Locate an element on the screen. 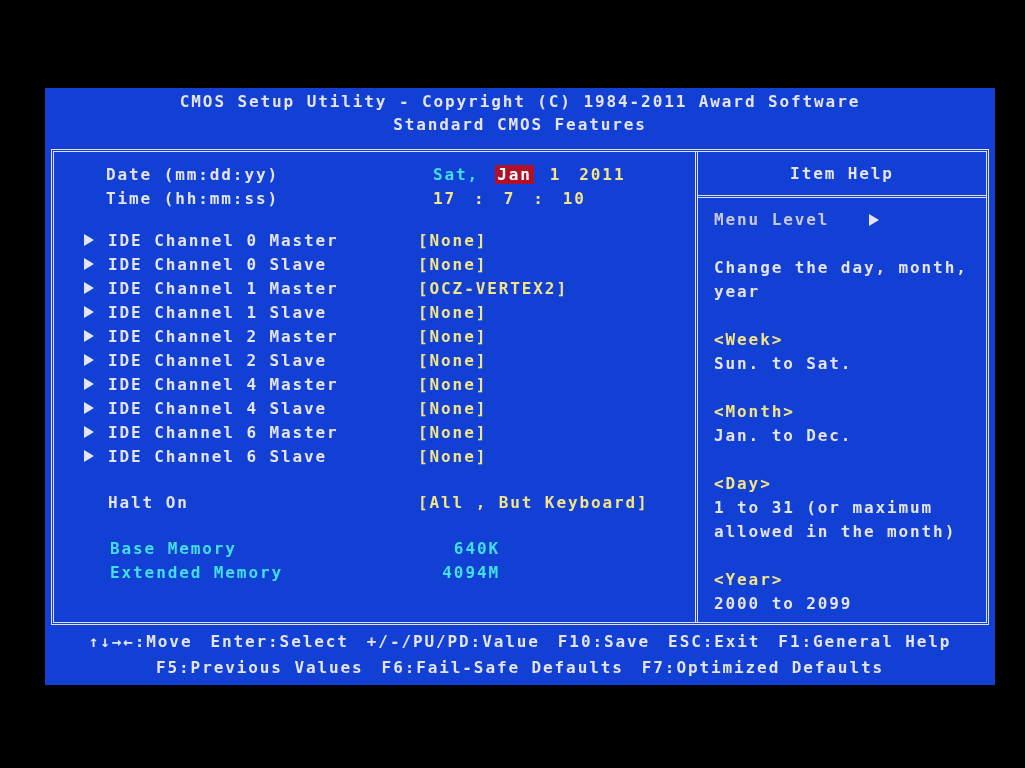  key-hint: ESC:Exit is located at coordinates (714, 642).